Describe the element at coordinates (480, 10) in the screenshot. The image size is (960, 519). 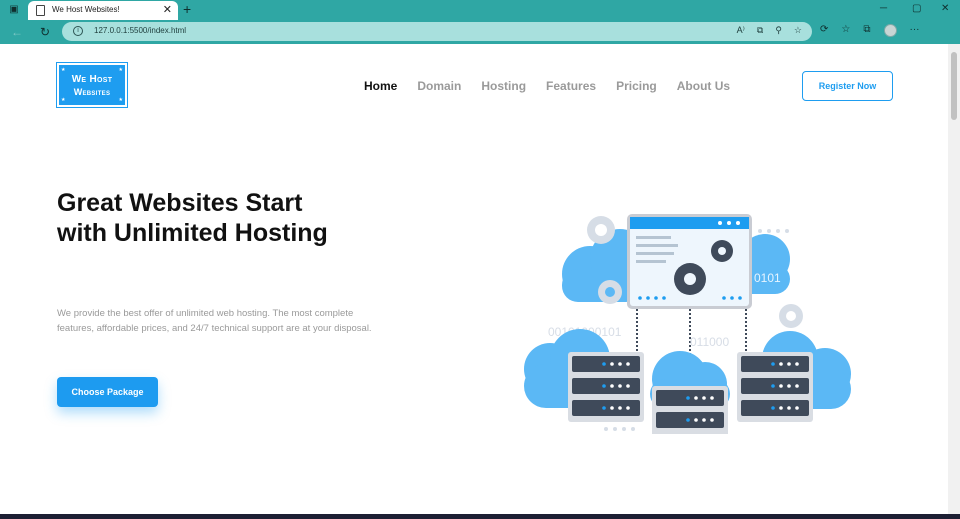
I see `browser-tab-strip: ▣ We Host Websites! ✕ + ─ ▢ ✕` at that location.